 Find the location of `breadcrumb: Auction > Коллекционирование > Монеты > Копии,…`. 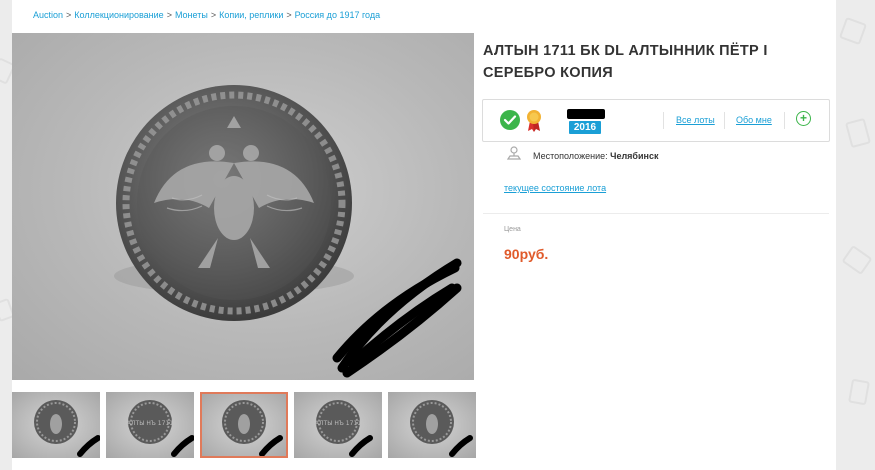

breadcrumb: Auction > Коллекционирование > Монеты > Копии,… is located at coordinates (206, 15).